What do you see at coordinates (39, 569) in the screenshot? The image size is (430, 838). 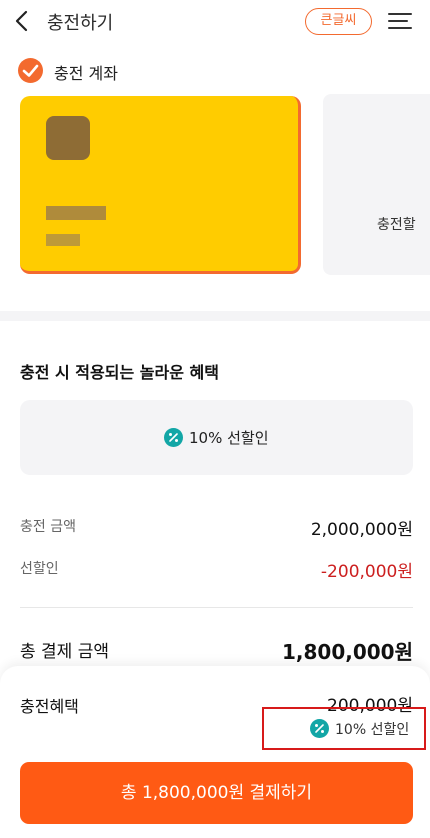 I see `discount-label: 선할인` at bounding box center [39, 569].